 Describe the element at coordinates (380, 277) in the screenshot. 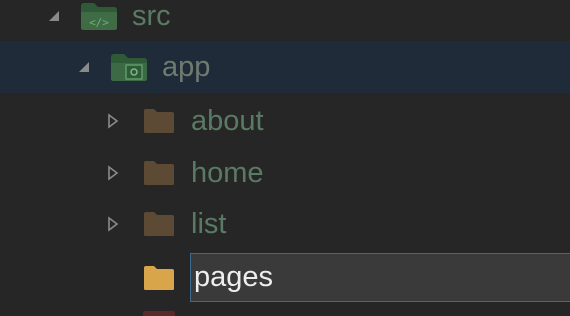

I see `folder-name-input` at that location.